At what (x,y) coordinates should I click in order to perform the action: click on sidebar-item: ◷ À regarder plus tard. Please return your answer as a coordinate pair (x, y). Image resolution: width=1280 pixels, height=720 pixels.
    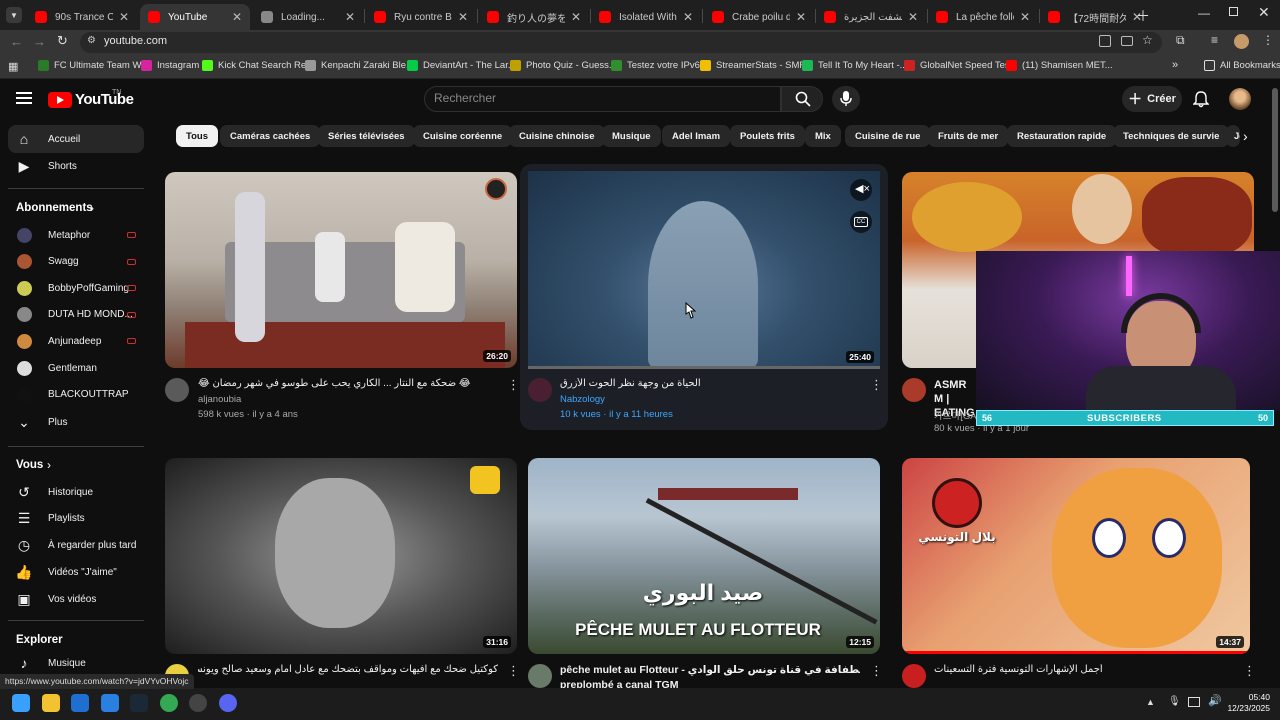
    Looking at the image, I should click on (76, 546).